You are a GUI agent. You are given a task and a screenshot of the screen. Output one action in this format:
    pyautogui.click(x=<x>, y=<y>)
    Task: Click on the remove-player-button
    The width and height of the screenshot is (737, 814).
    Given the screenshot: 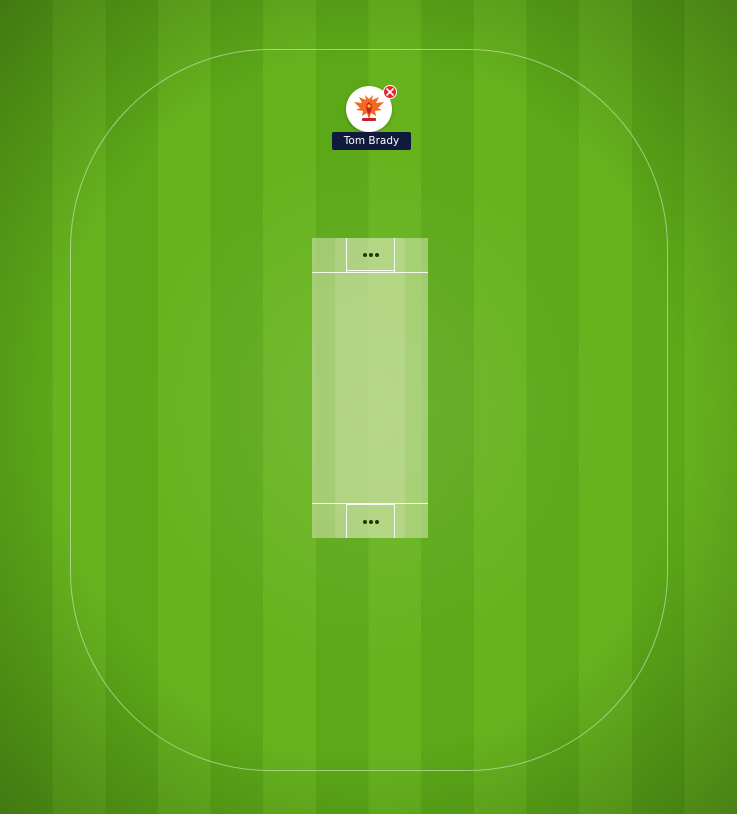 What is the action you would take?
    pyautogui.click(x=390, y=92)
    